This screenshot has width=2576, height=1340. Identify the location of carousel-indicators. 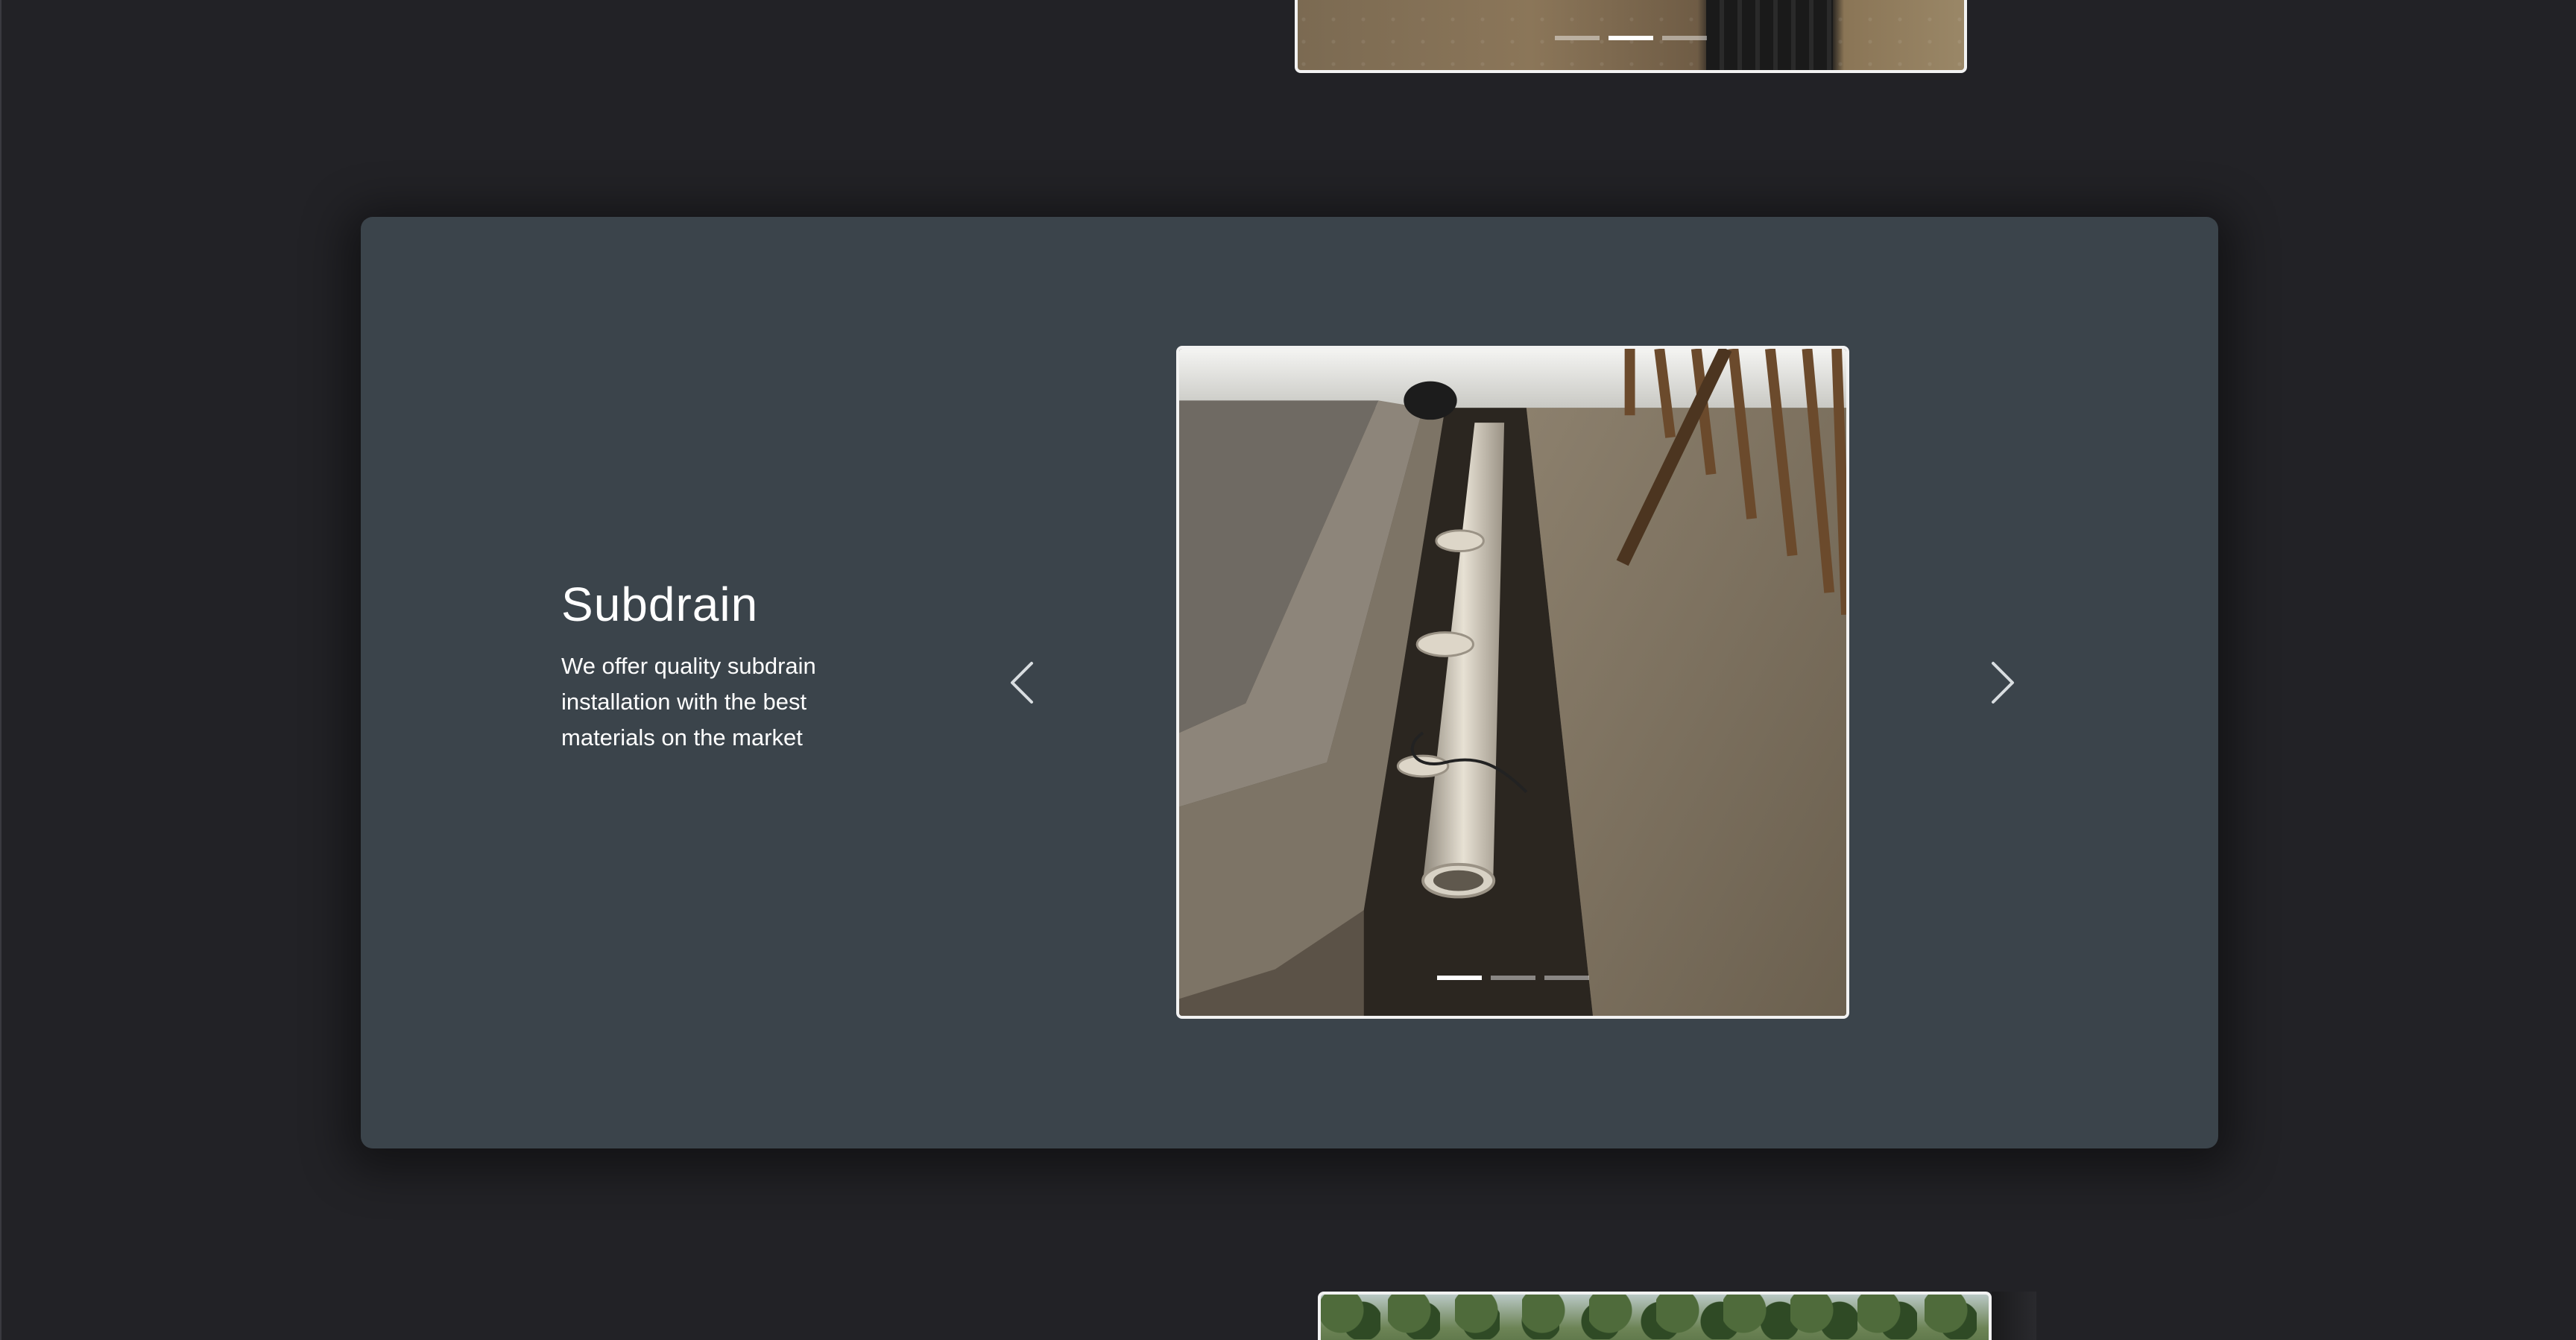
(1512, 978).